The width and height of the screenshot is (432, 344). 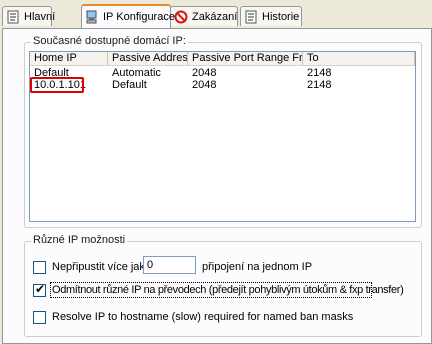 What do you see at coordinates (91, 17) in the screenshot?
I see `network-computer-icon` at bounding box center [91, 17].